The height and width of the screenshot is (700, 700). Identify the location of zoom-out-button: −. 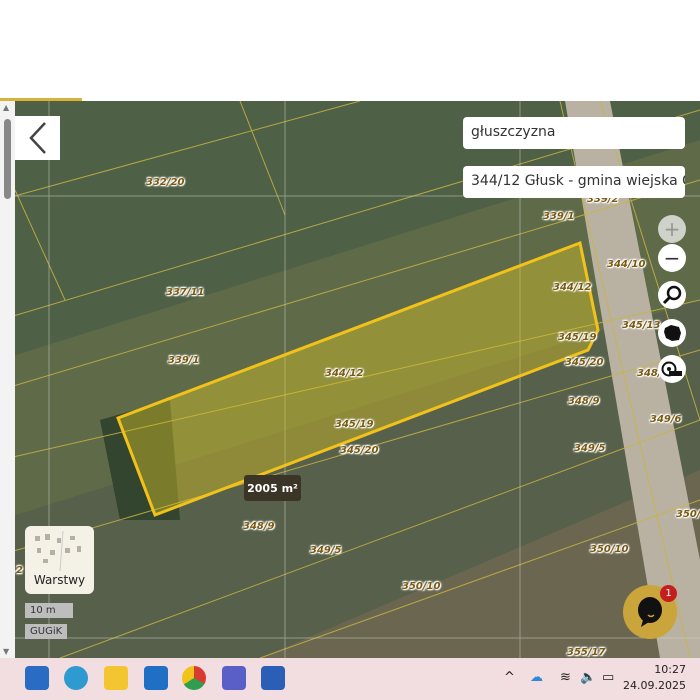
(672, 258).